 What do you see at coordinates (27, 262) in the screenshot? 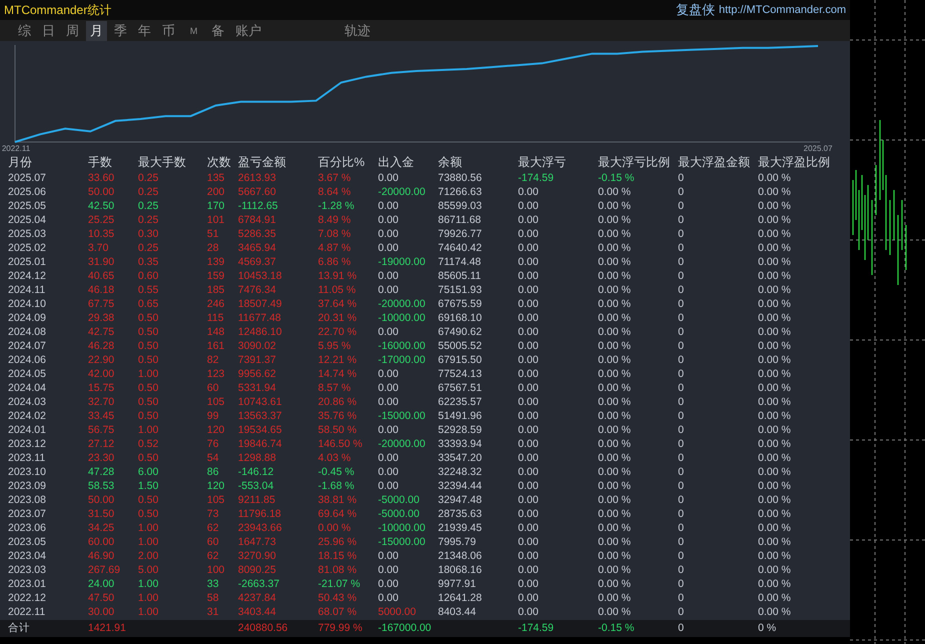
I see `table-cell-text: 2025.01` at bounding box center [27, 262].